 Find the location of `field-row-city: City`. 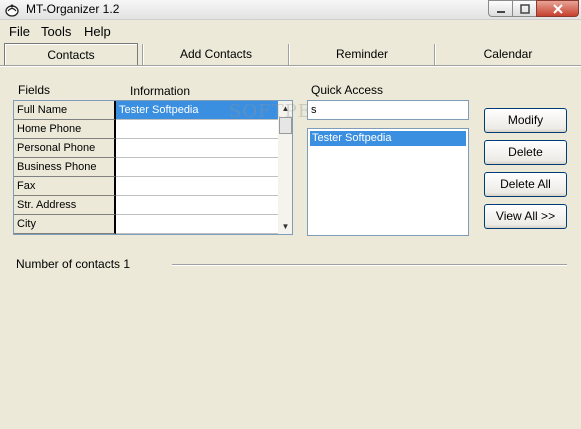

field-row-city: City is located at coordinates (146, 224).